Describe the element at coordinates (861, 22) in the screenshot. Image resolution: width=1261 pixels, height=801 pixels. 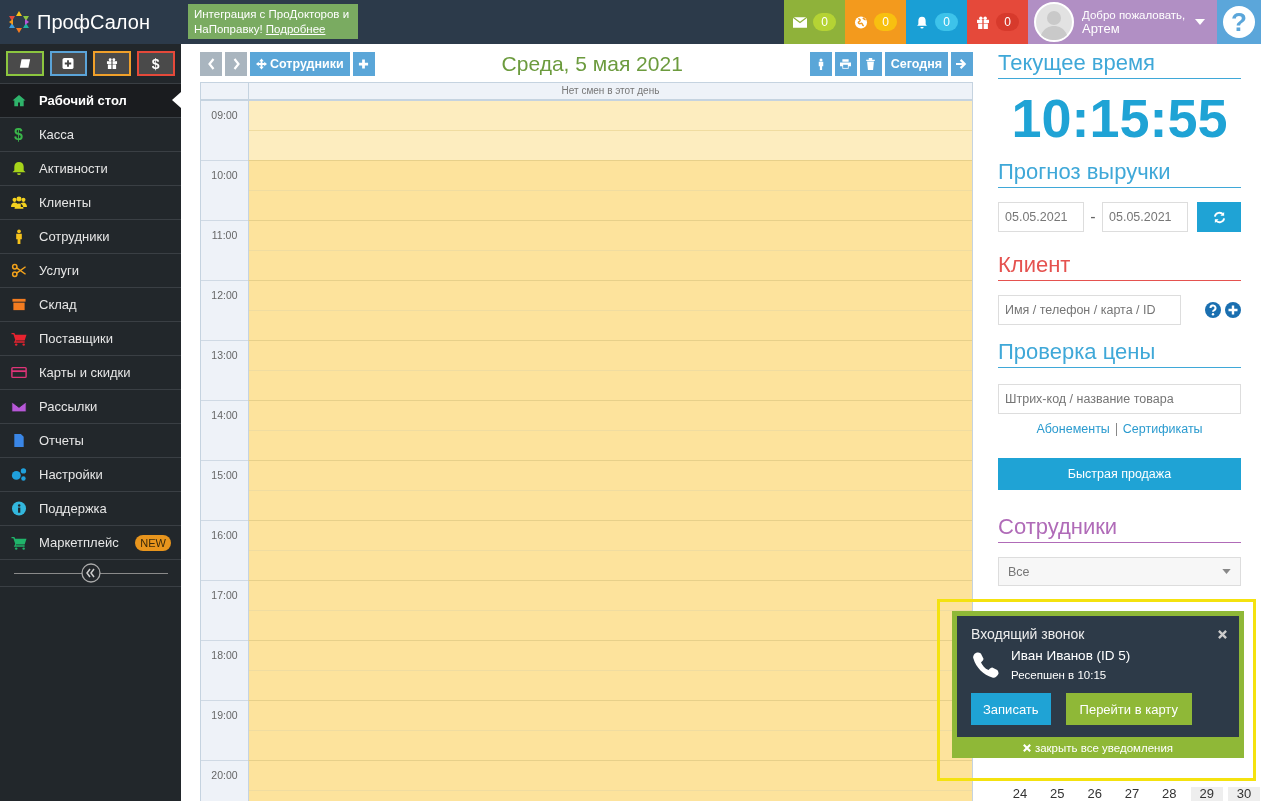
I see `globe-icon` at that location.